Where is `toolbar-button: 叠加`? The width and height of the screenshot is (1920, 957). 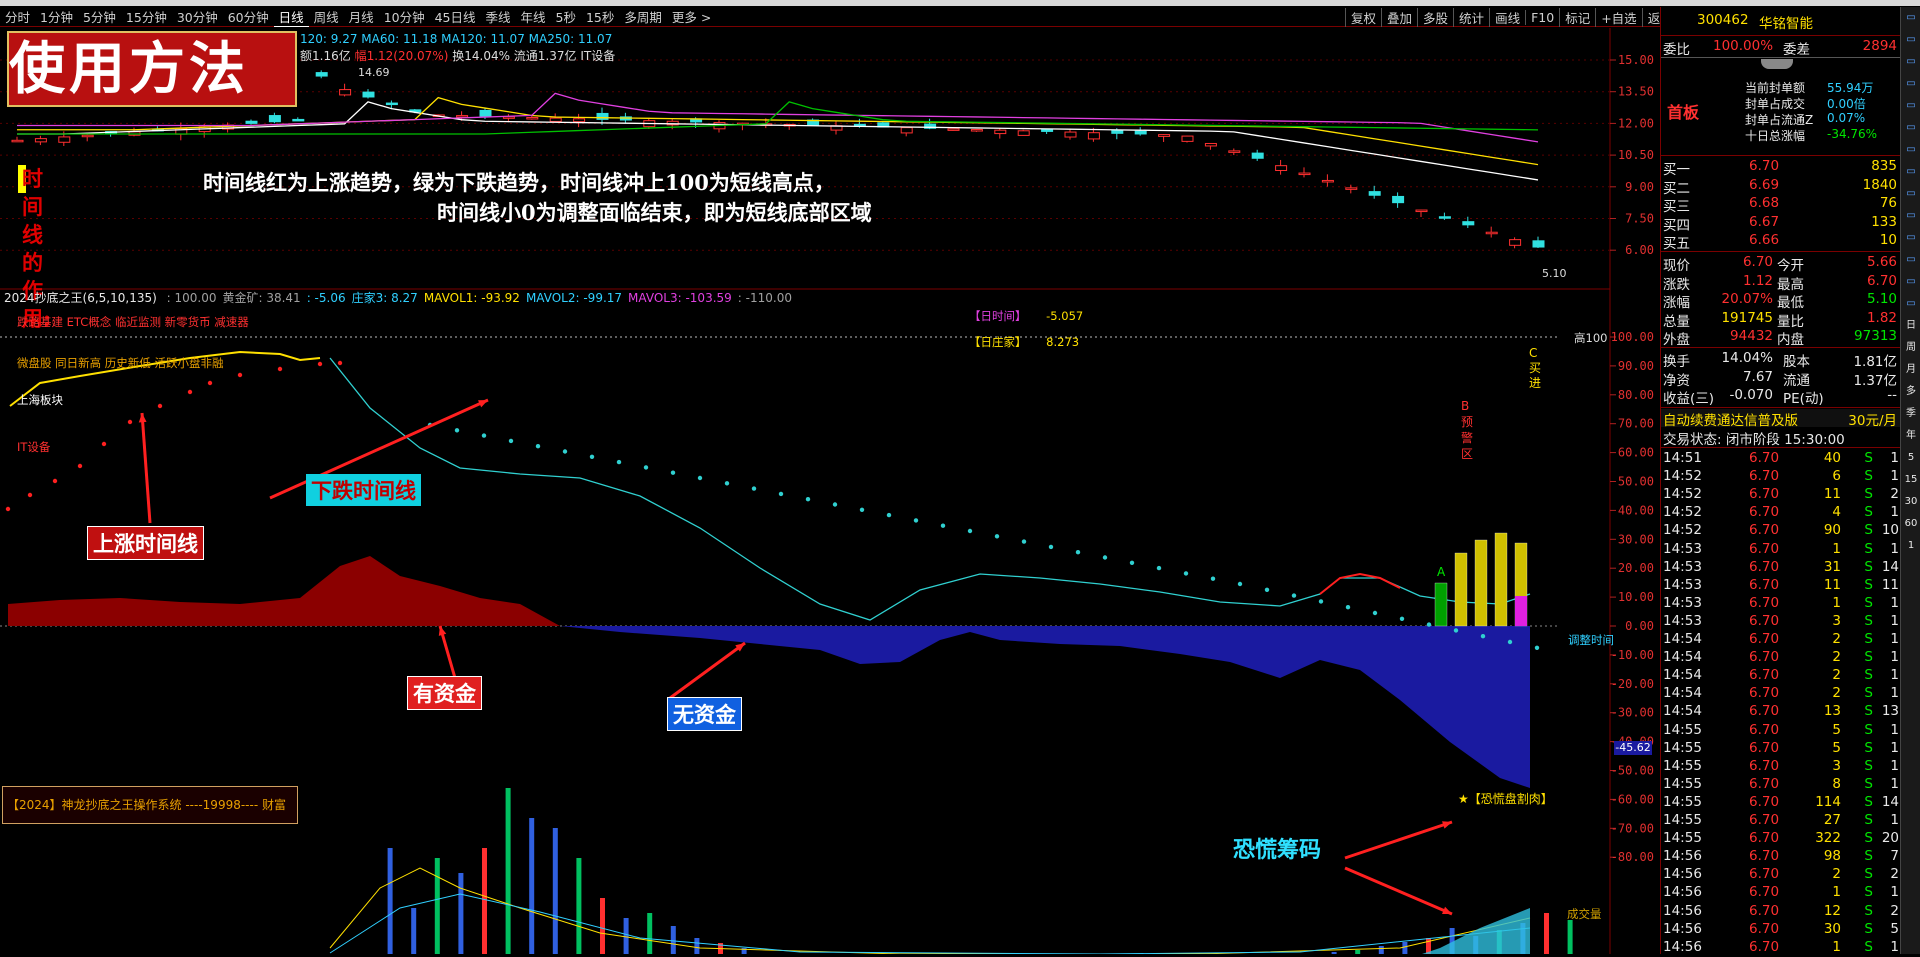
toolbar-button: 叠加 is located at coordinates (1399, 17).